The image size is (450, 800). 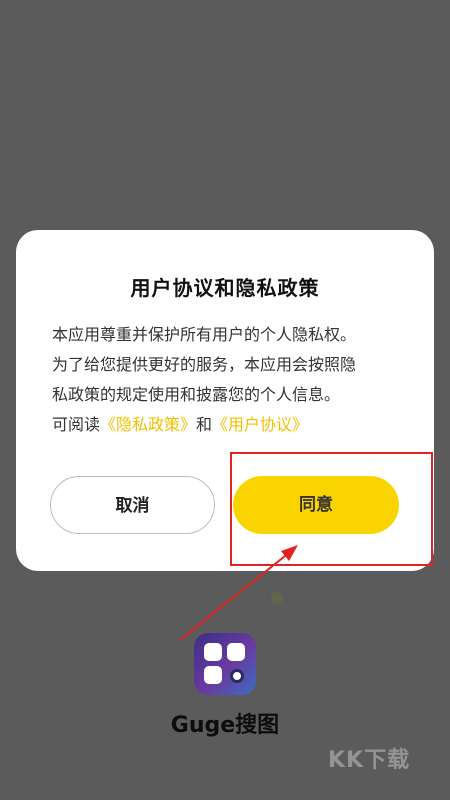 What do you see at coordinates (369, 760) in the screenshot?
I see `watermark: KK下载` at bounding box center [369, 760].